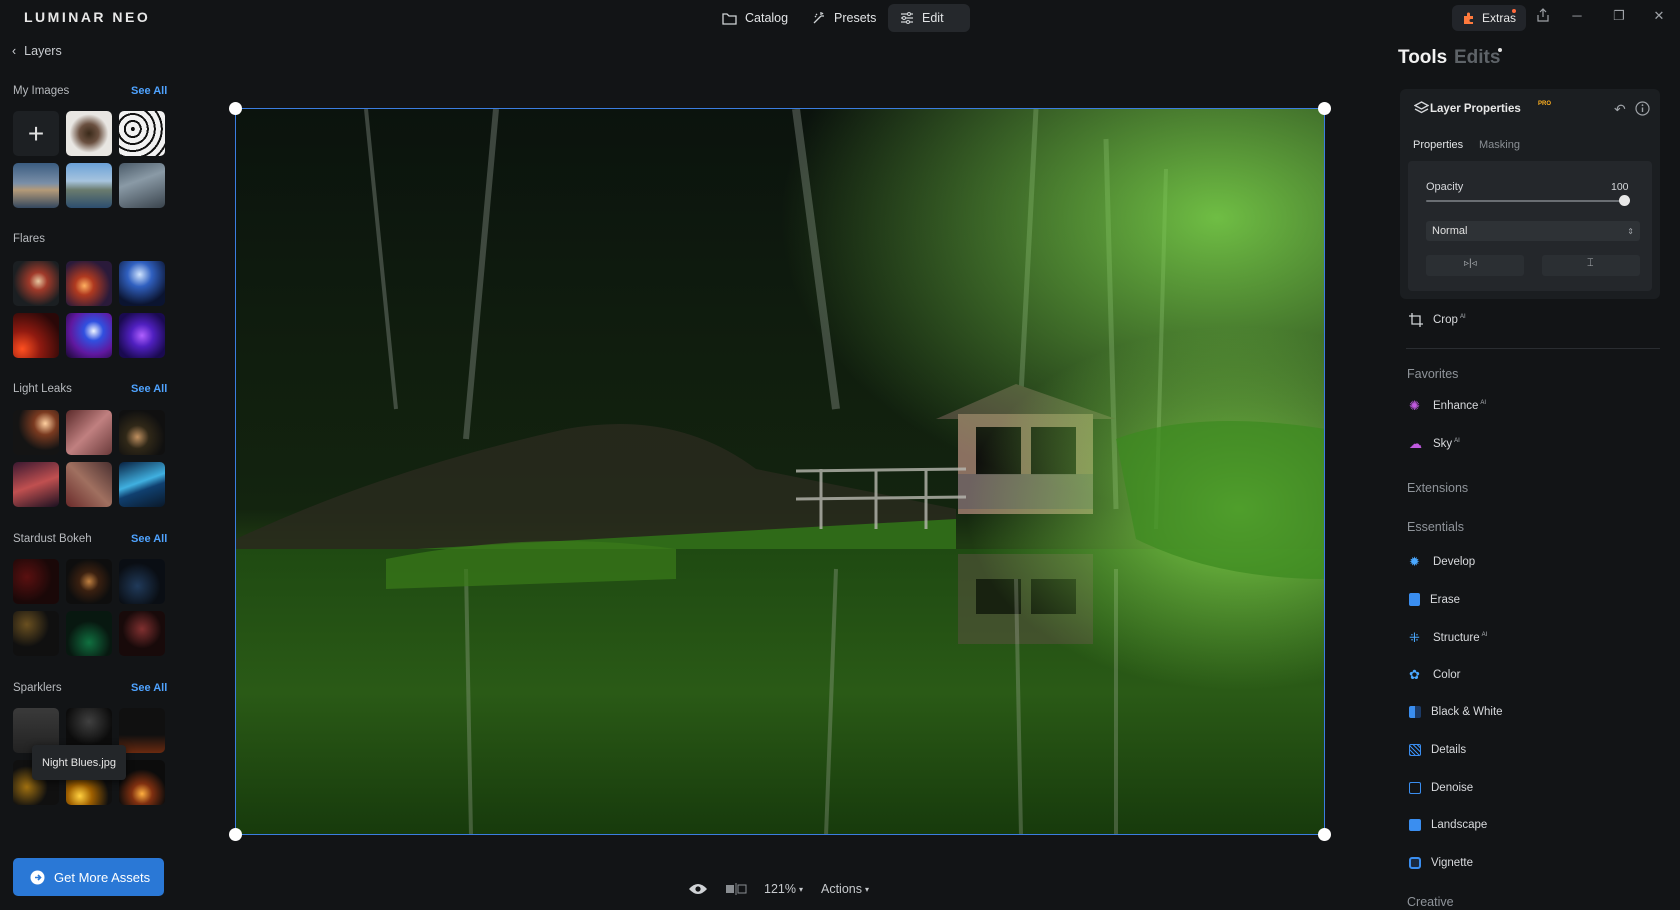  I want to click on tool-details: Details, so click(1437, 750).